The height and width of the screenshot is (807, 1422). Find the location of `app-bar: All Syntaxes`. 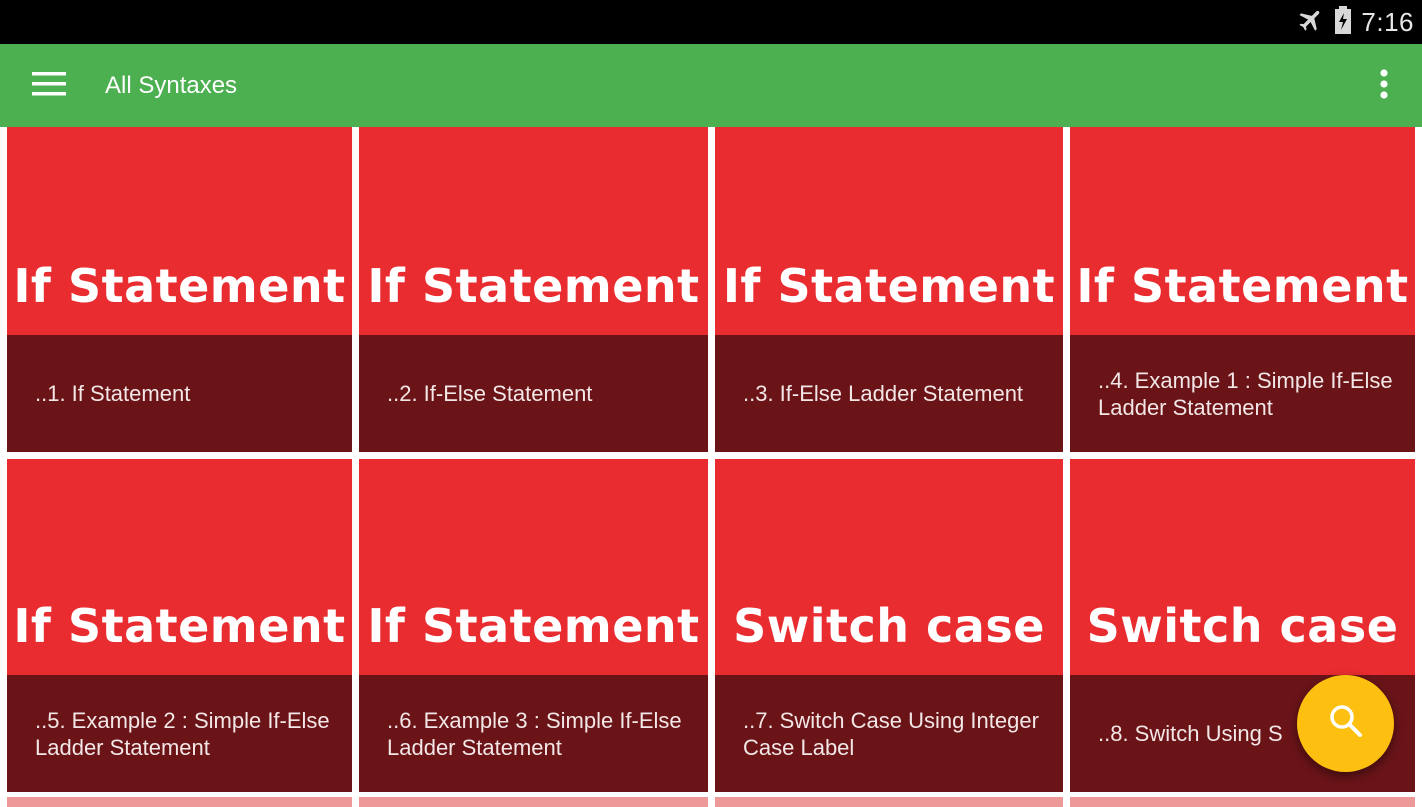

app-bar: All Syntaxes is located at coordinates (711, 85).